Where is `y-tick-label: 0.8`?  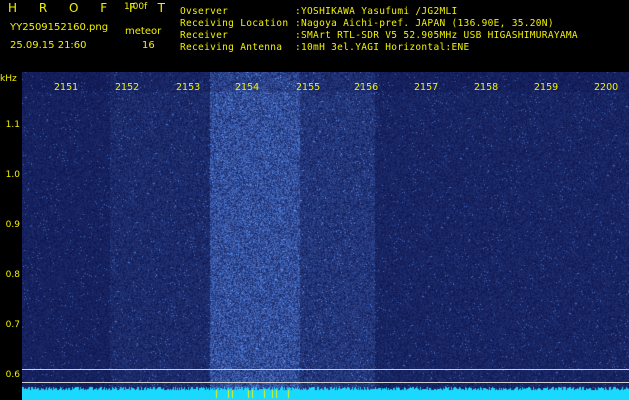 y-tick-label: 0.8 is located at coordinates (12, 275).